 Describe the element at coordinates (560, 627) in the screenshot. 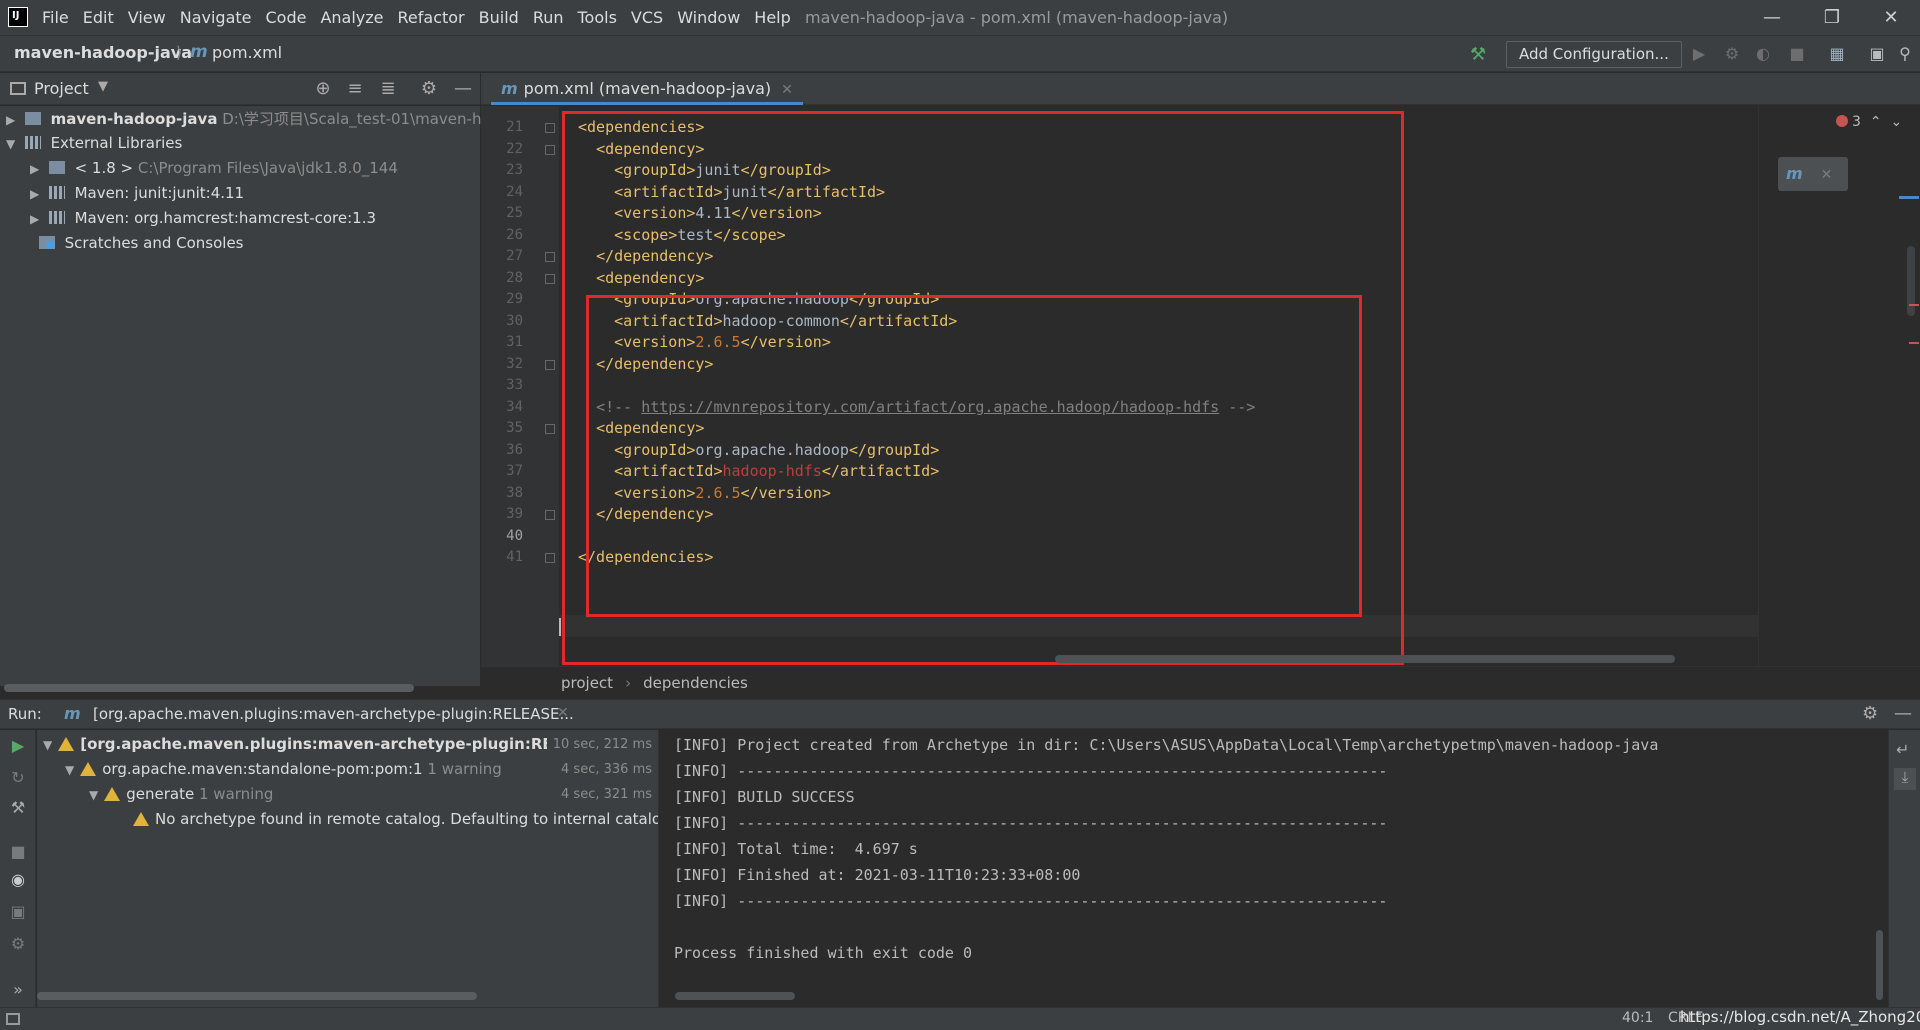

I see `text-caret` at that location.